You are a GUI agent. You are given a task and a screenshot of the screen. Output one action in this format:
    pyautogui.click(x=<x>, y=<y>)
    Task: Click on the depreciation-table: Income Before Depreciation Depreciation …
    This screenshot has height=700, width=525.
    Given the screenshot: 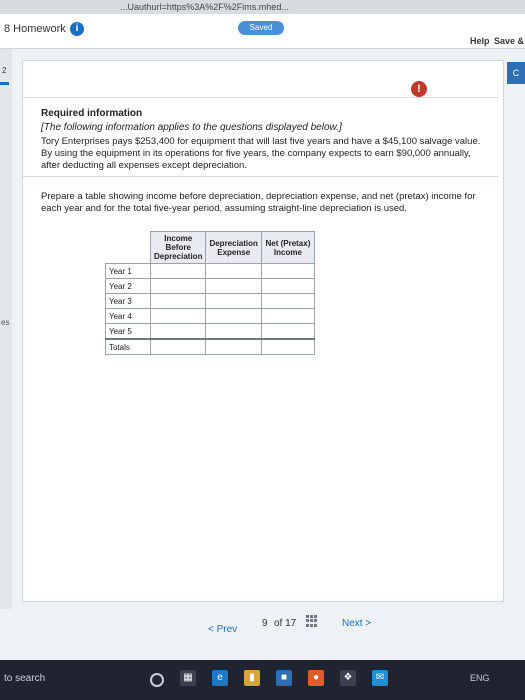 What is the action you would take?
    pyautogui.click(x=210, y=293)
    